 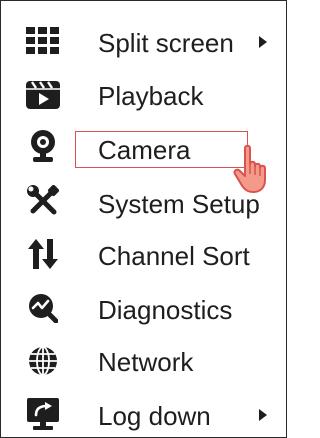 I want to click on menu-item-diagnostics: Diagnostics, so click(x=143, y=309).